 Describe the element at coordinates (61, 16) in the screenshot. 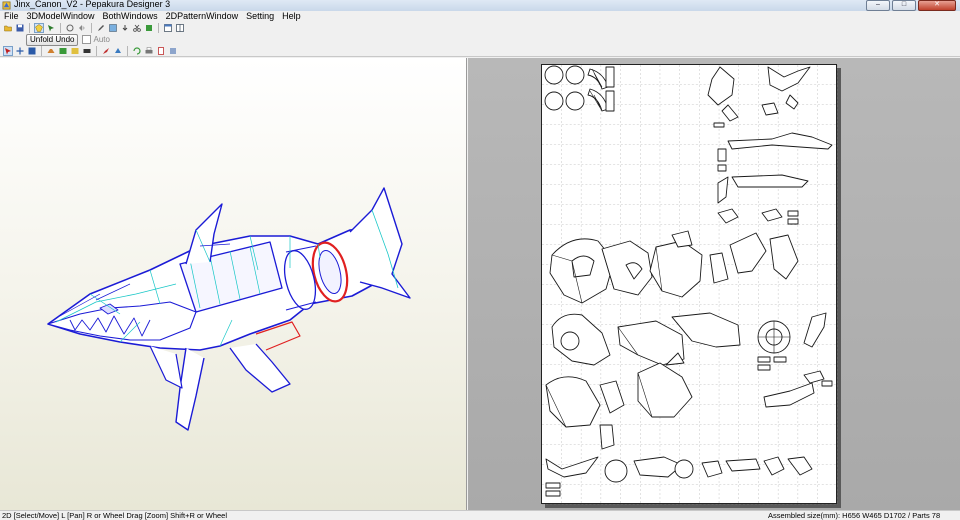

I see `menu-3dmodelwindow: 3DModelWindow` at that location.